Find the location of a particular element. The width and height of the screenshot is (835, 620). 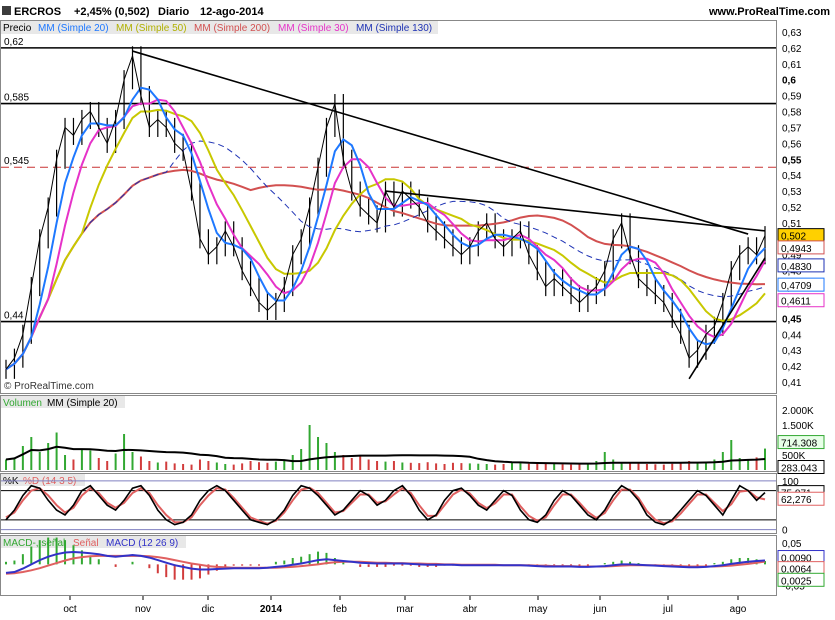

legend-volume: Volumen is located at coordinates (22, 403).